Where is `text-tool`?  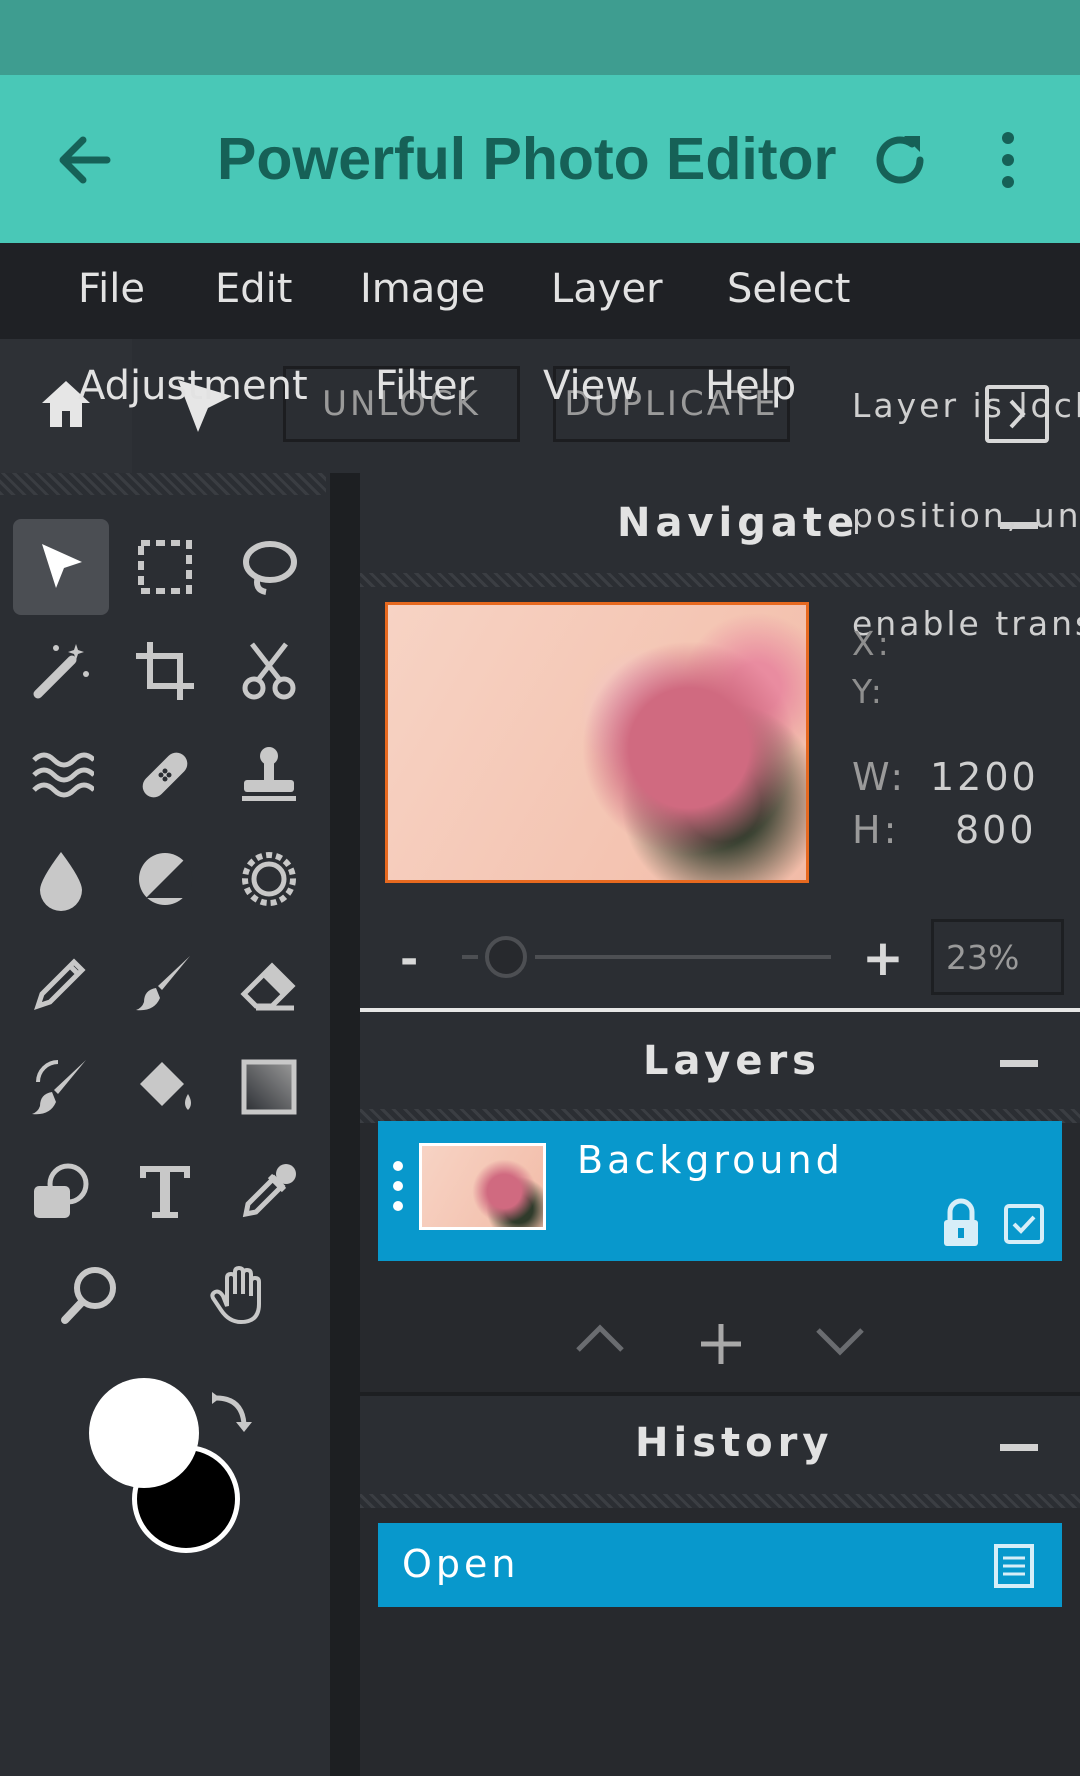
text-tool is located at coordinates (165, 1191).